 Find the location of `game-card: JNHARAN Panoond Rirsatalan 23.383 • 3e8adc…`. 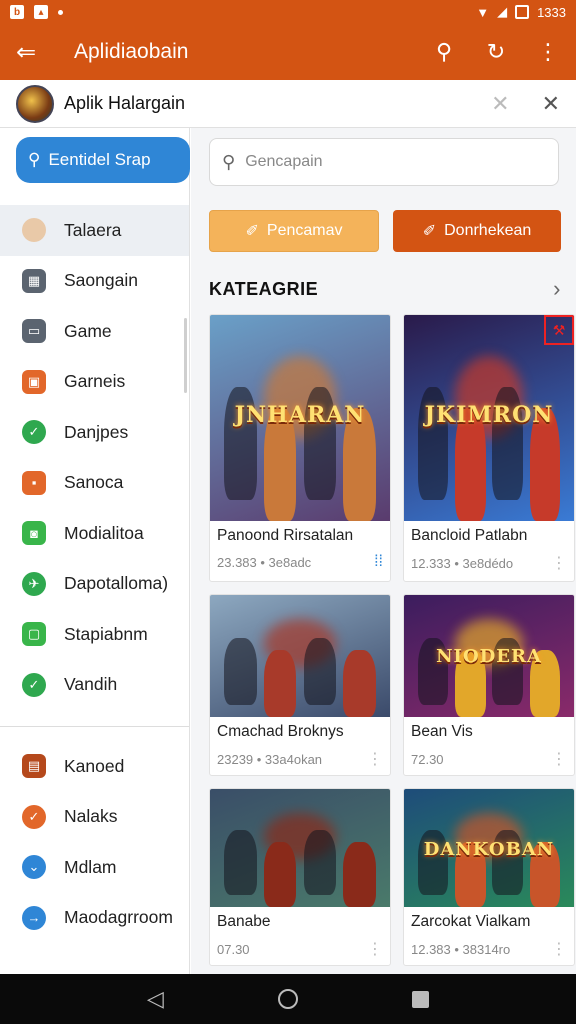

game-card: JNHARAN Panoond Rirsatalan 23.383 • 3e8adc… is located at coordinates (300, 448).